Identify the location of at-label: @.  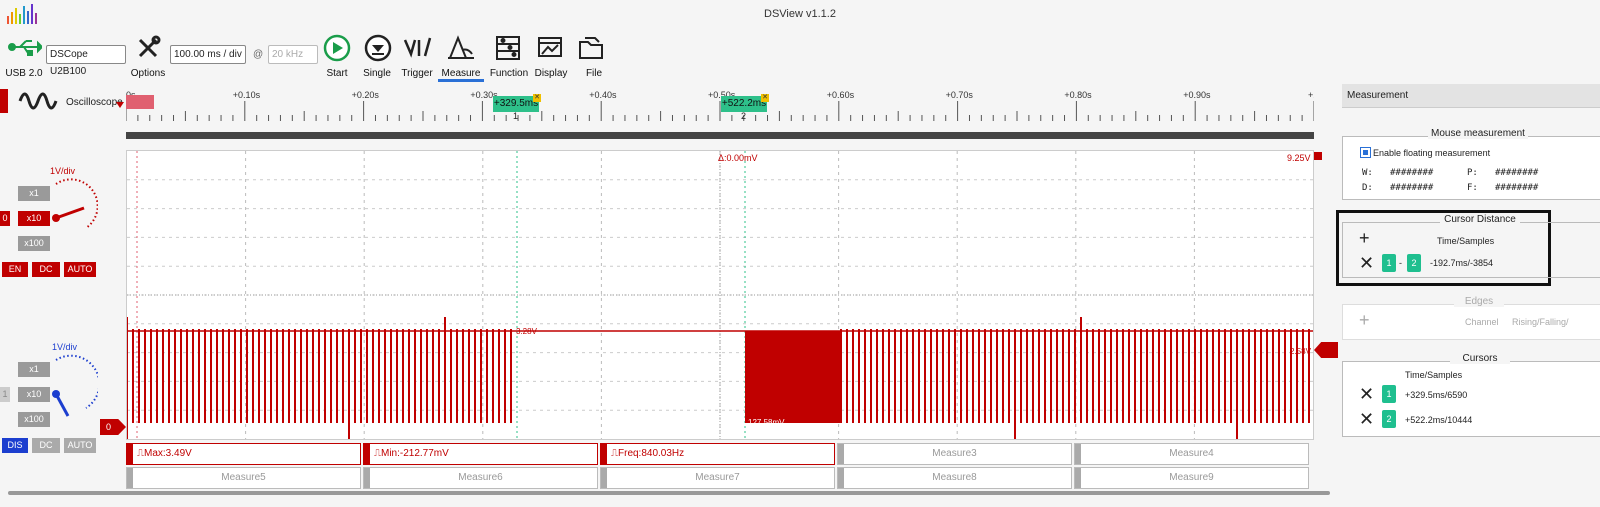
(258, 54).